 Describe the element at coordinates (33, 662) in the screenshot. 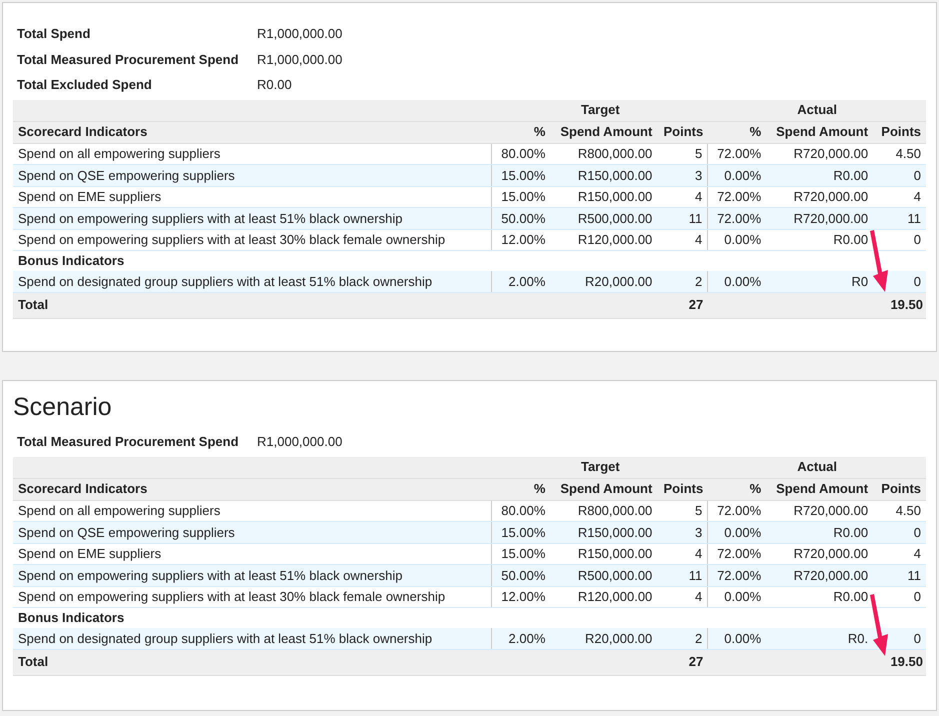

I see `total-label: Total` at that location.